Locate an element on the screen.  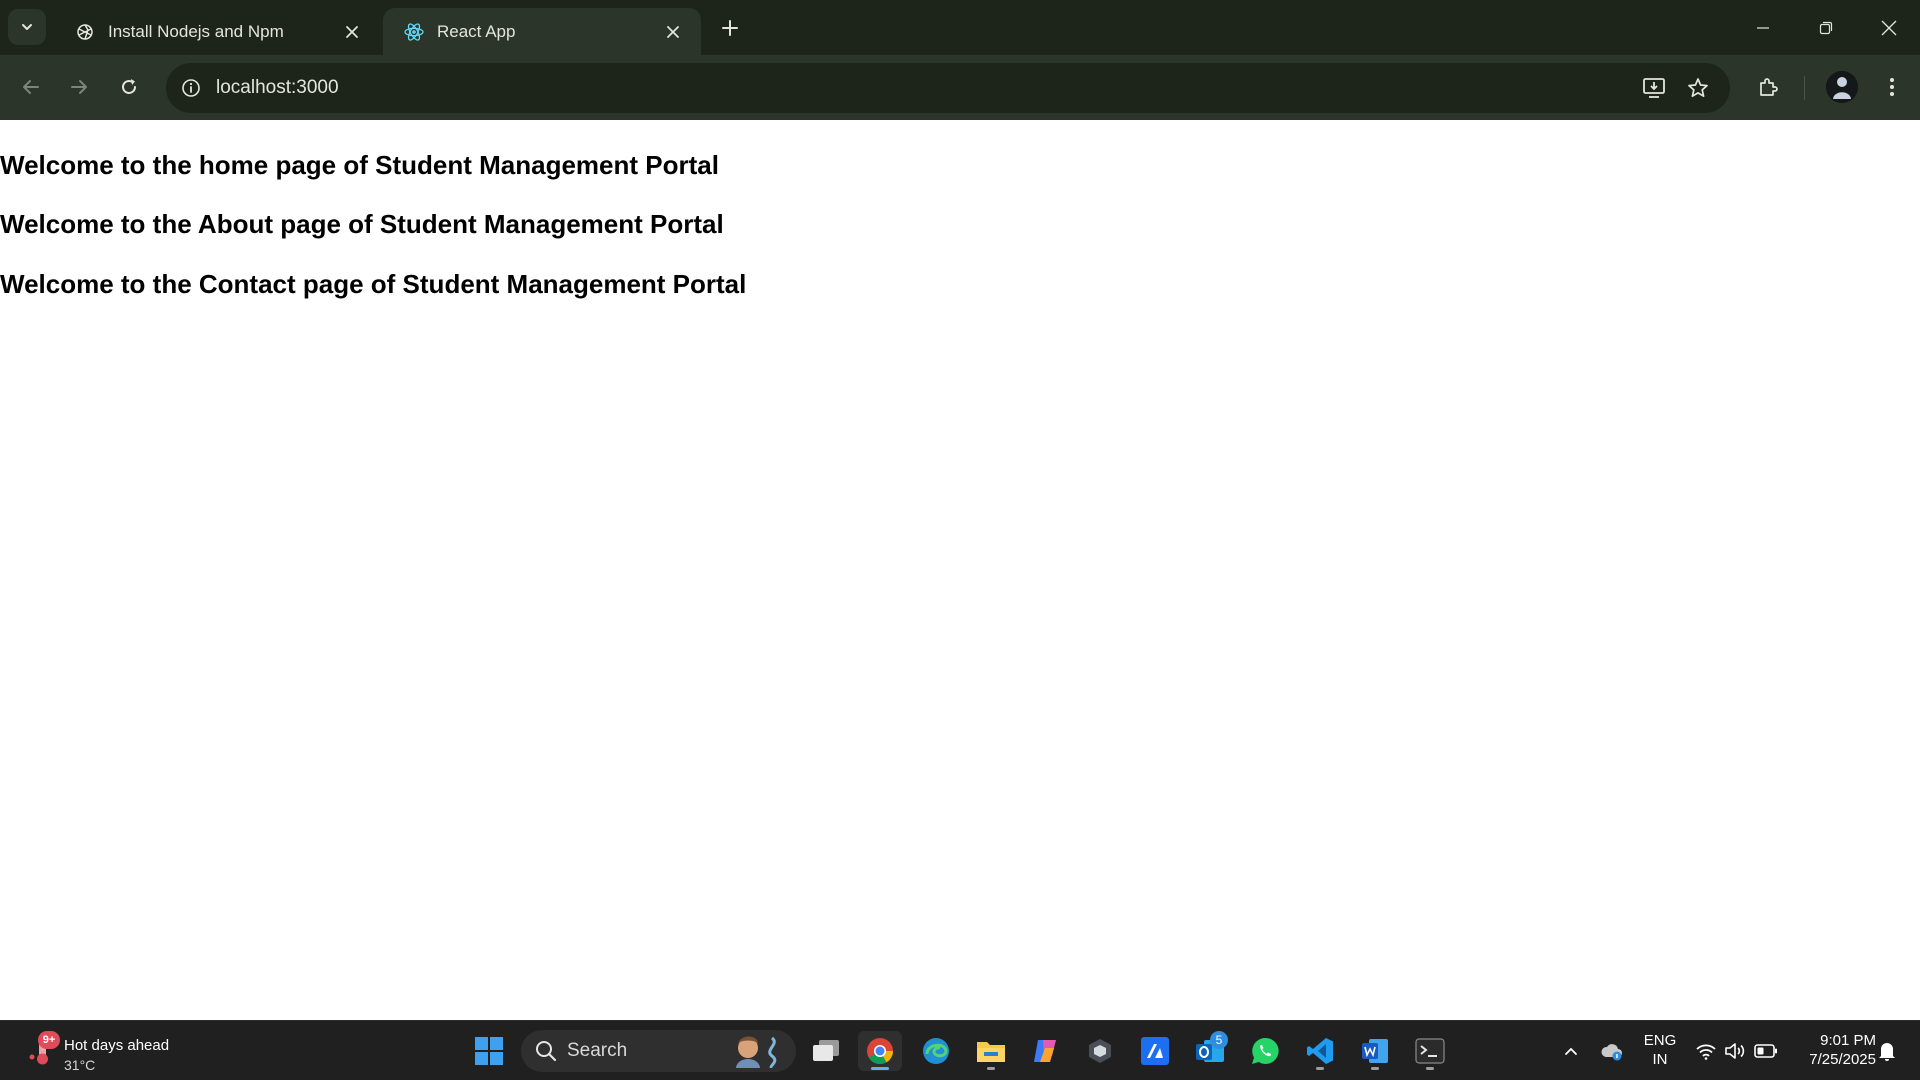
window-controls is located at coordinates (1825, 27).